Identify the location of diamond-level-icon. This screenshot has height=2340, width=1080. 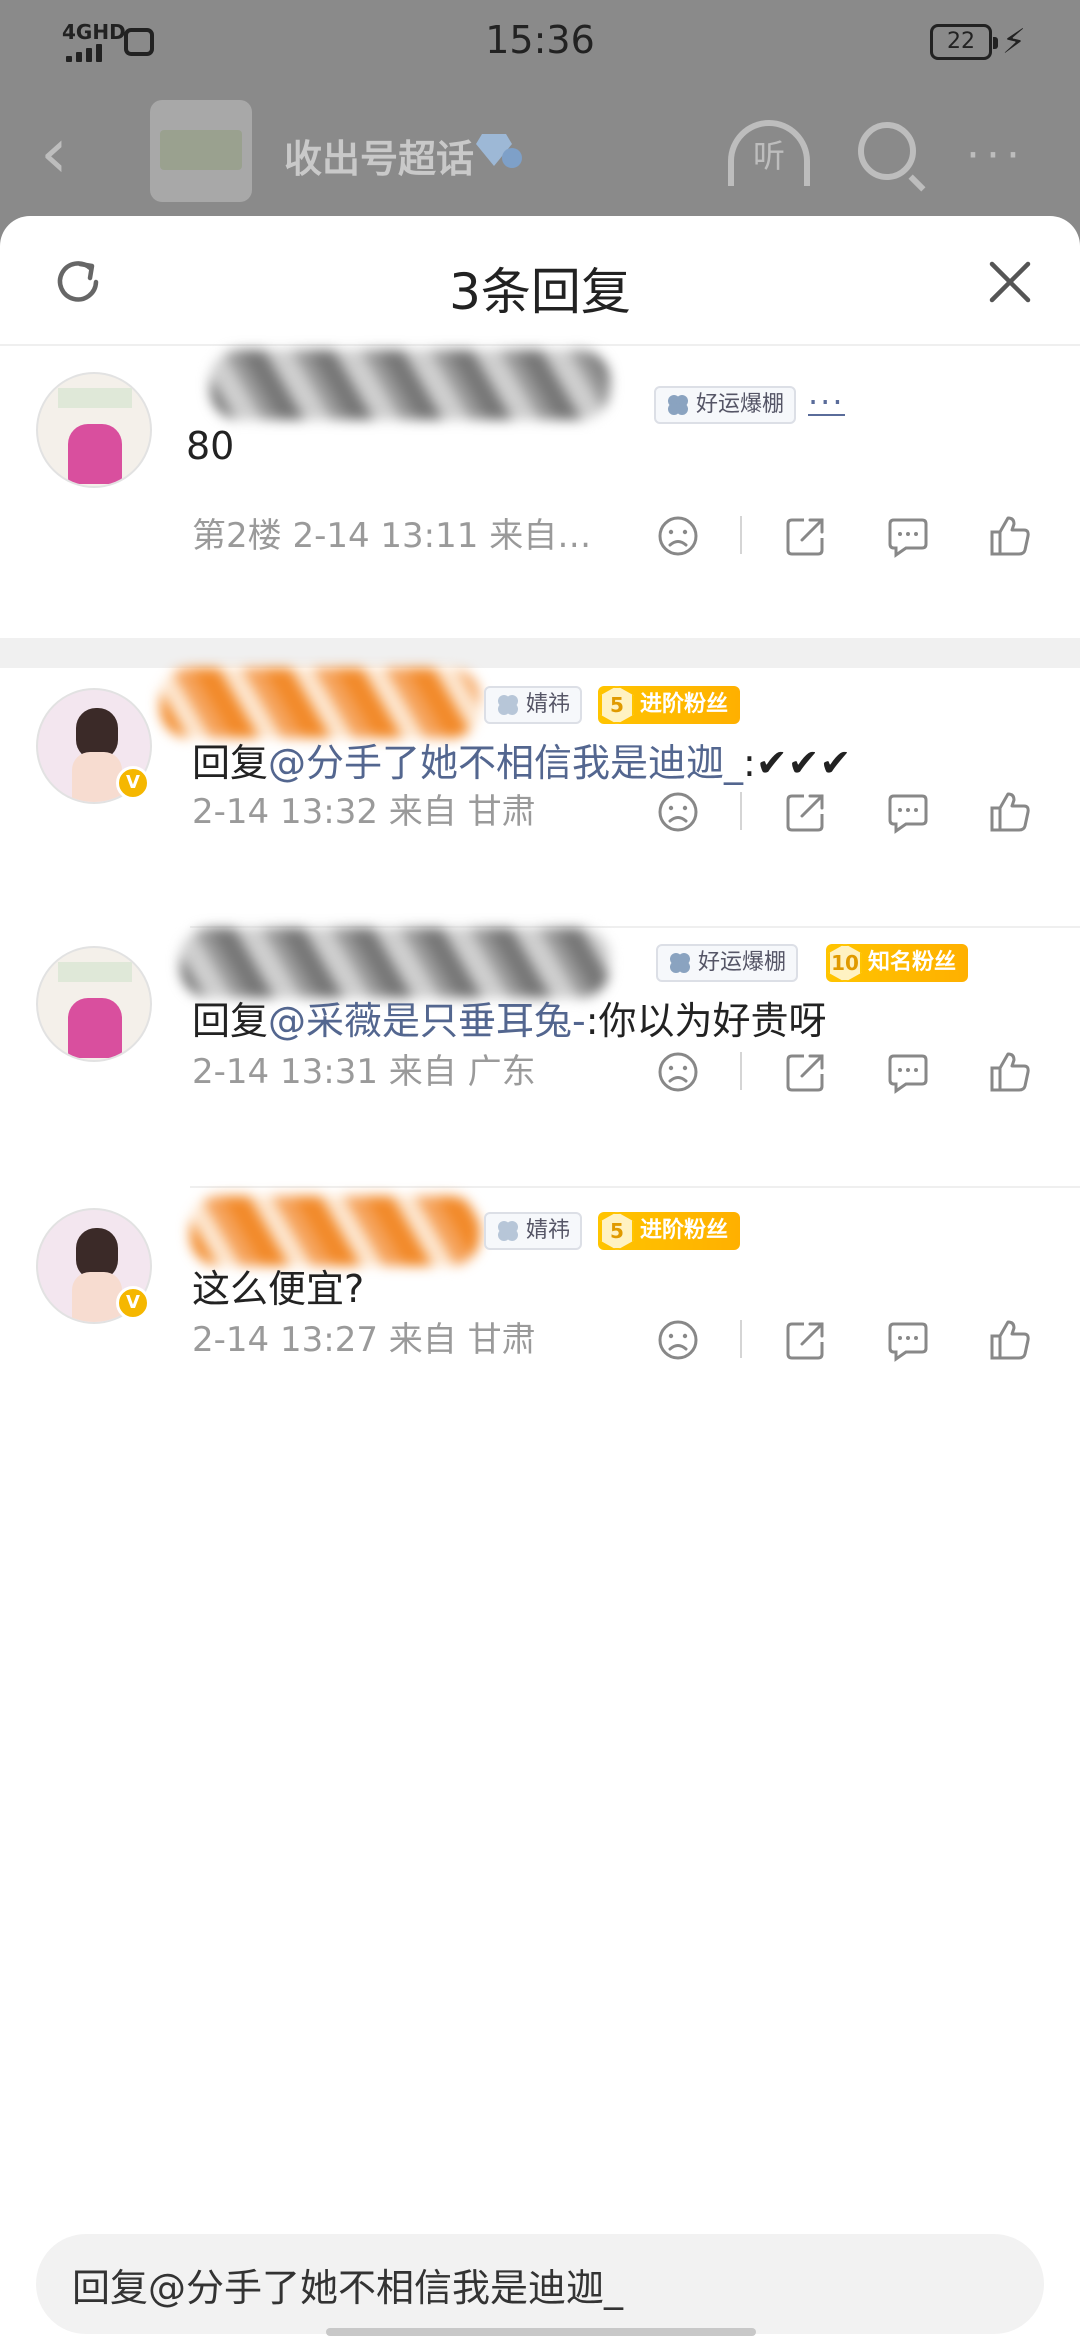
(499, 151).